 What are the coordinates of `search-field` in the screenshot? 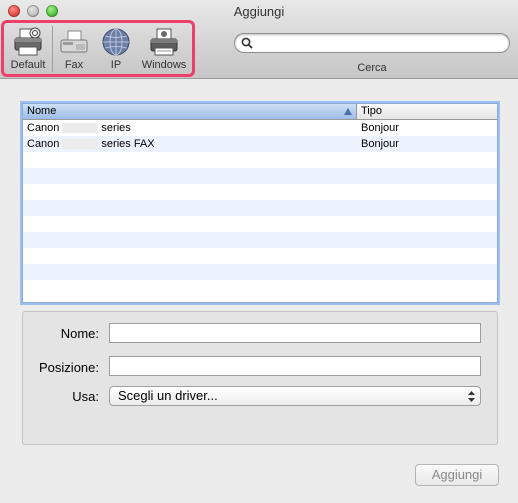 It's located at (372, 43).